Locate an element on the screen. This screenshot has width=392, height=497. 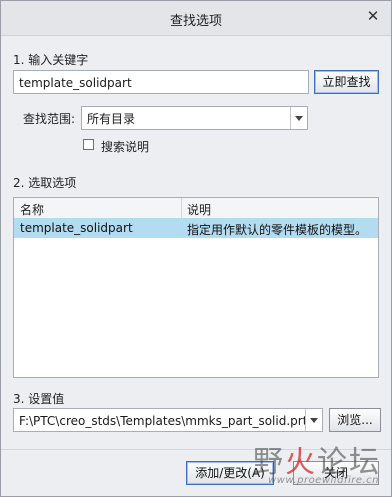
dialog-title: 查找选项 is located at coordinates (195, 21).